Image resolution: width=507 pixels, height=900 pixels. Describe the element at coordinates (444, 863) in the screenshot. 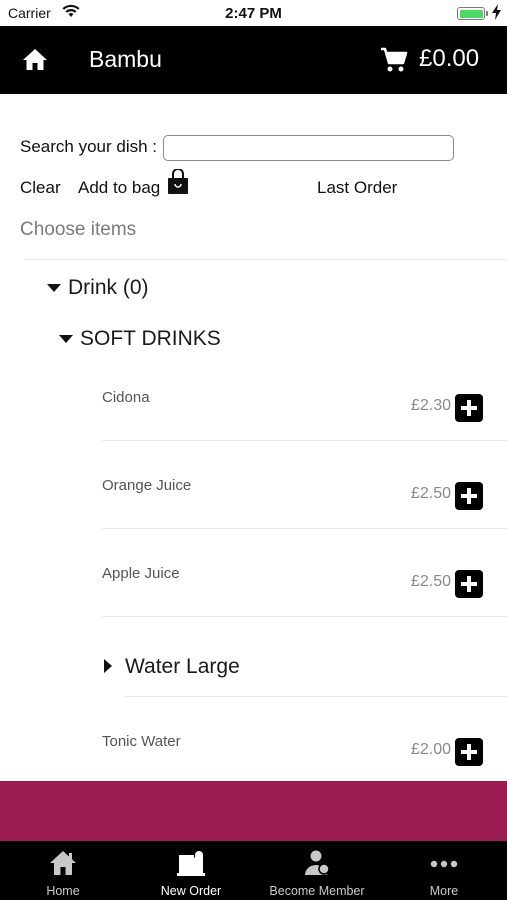

I see `more-icon` at that location.